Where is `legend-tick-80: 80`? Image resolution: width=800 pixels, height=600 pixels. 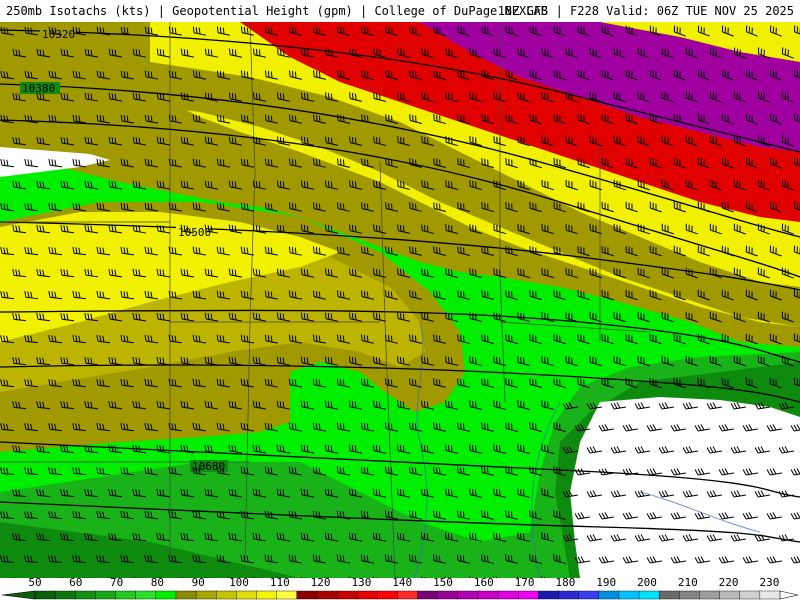
legend-tick-80: 80 is located at coordinates (157, 582).